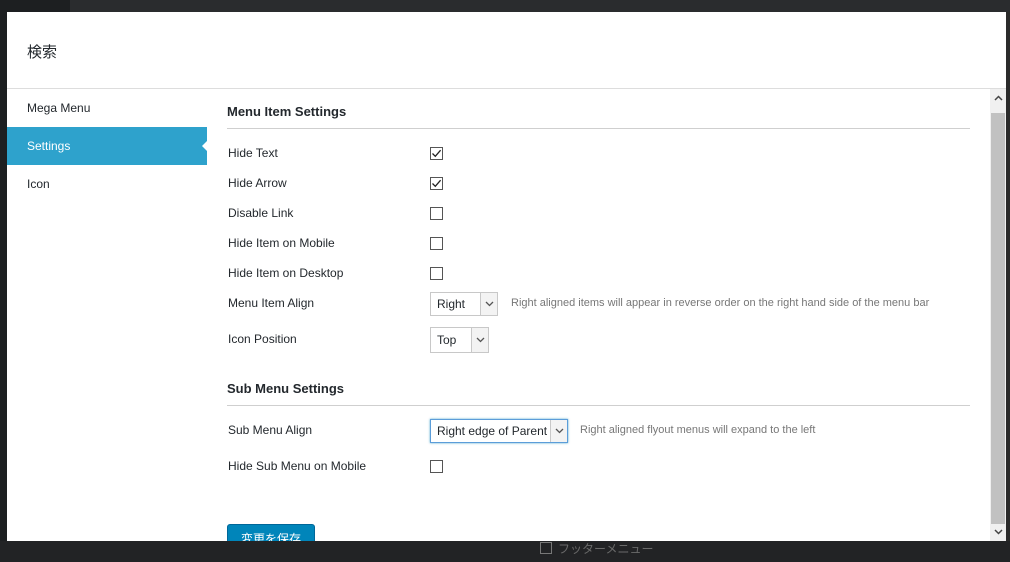  What do you see at coordinates (506, 50) in the screenshot?
I see `modal-header: 検索` at bounding box center [506, 50].